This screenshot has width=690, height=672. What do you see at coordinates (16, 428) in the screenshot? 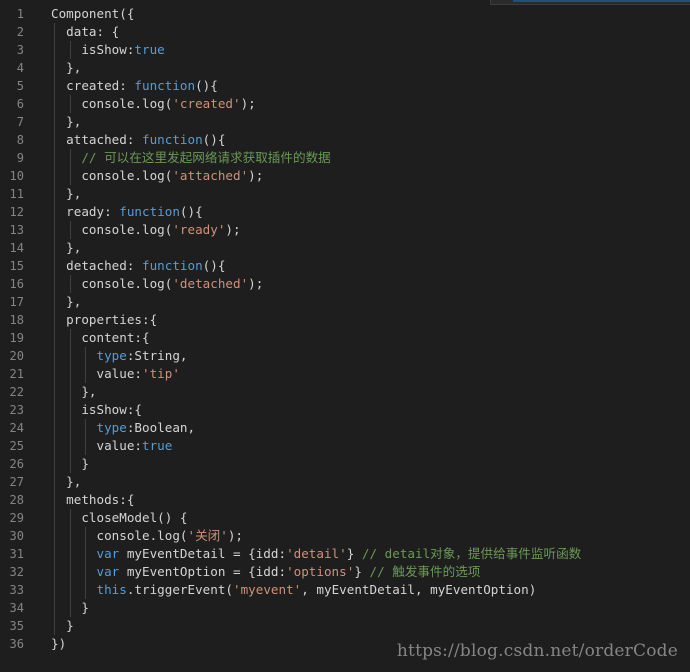
I see `line-number: 24` at bounding box center [16, 428].